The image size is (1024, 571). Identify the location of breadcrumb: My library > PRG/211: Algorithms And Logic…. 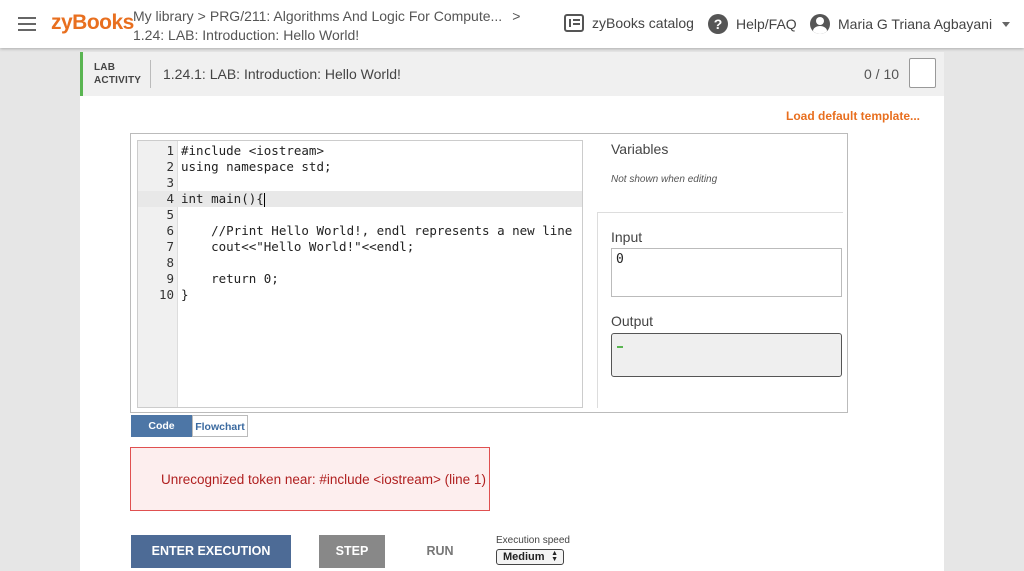
(326, 26).